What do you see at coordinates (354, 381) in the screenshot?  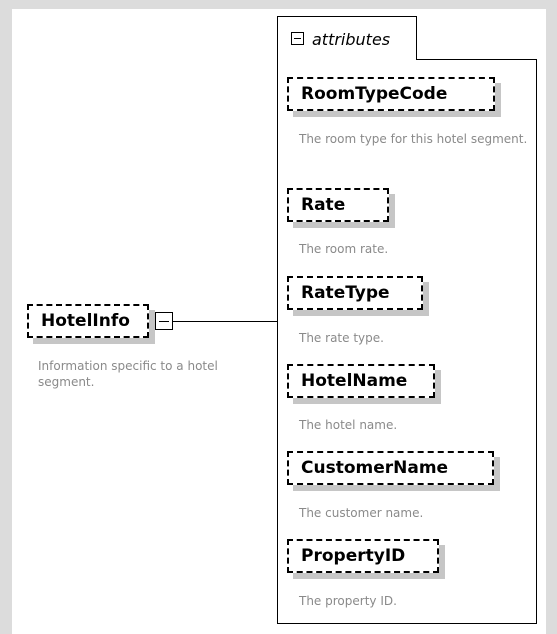 I see `attribute-name: HotelName` at bounding box center [354, 381].